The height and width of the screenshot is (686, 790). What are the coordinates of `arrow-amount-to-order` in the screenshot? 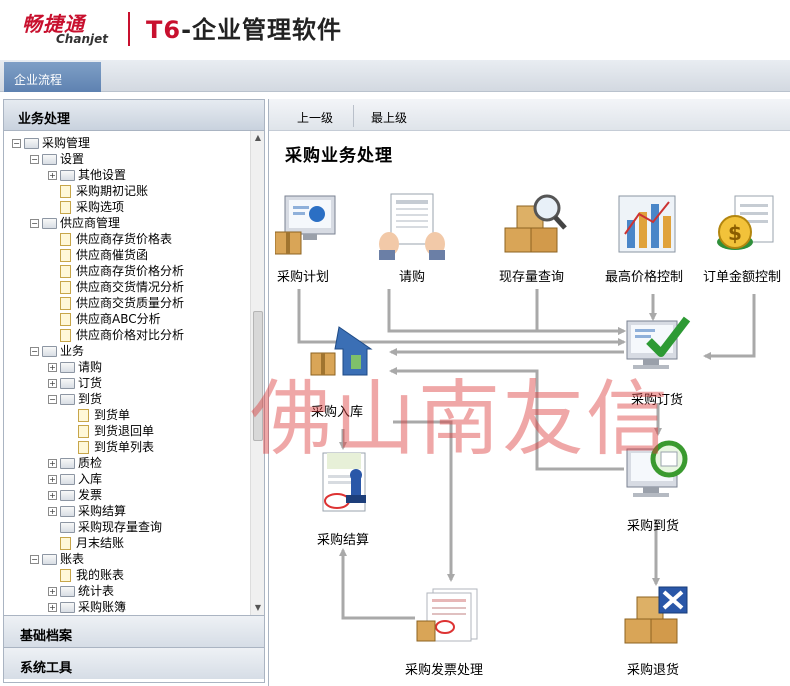 It's located at (729, 327).